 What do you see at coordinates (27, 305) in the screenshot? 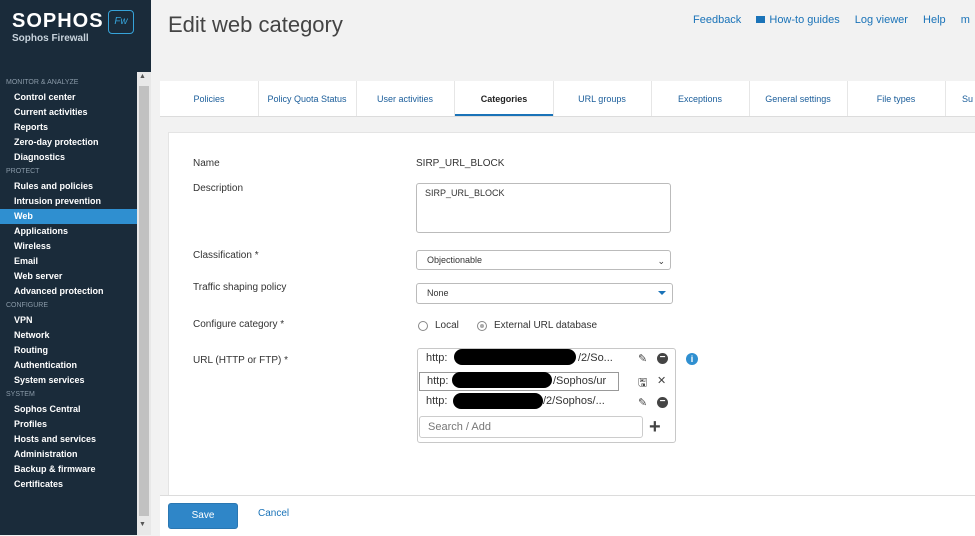
I see `nav-section-title: CONFIGURE` at bounding box center [27, 305].